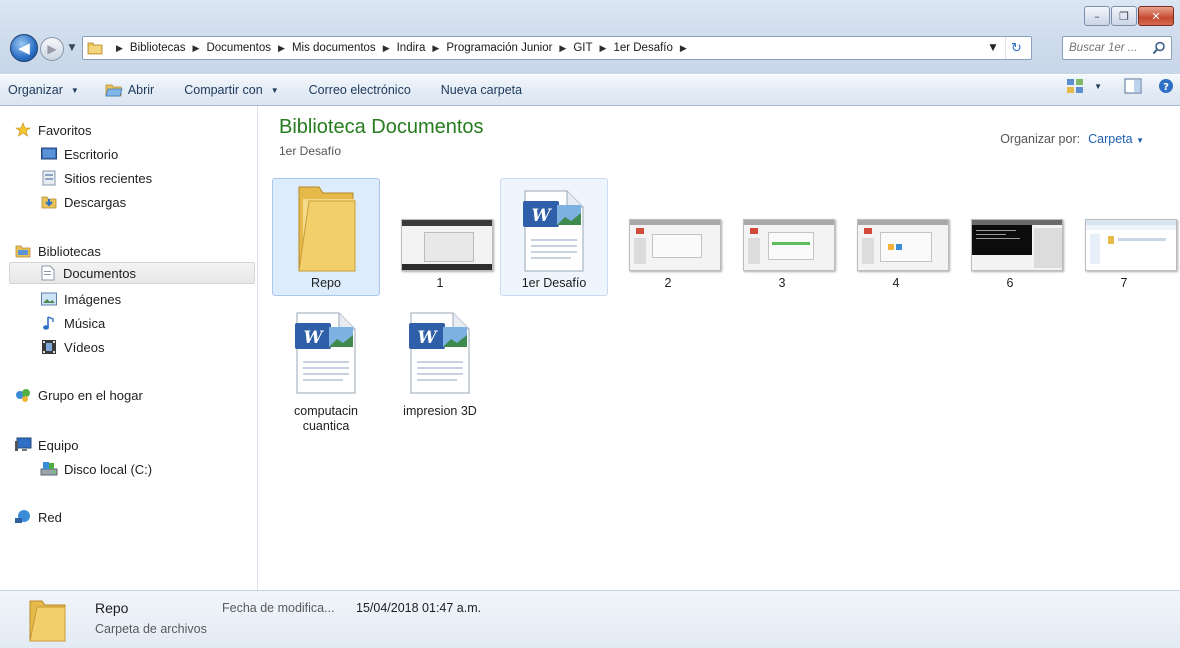  What do you see at coordinates (49, 202) in the screenshot?
I see `downloads-icon` at bounding box center [49, 202].